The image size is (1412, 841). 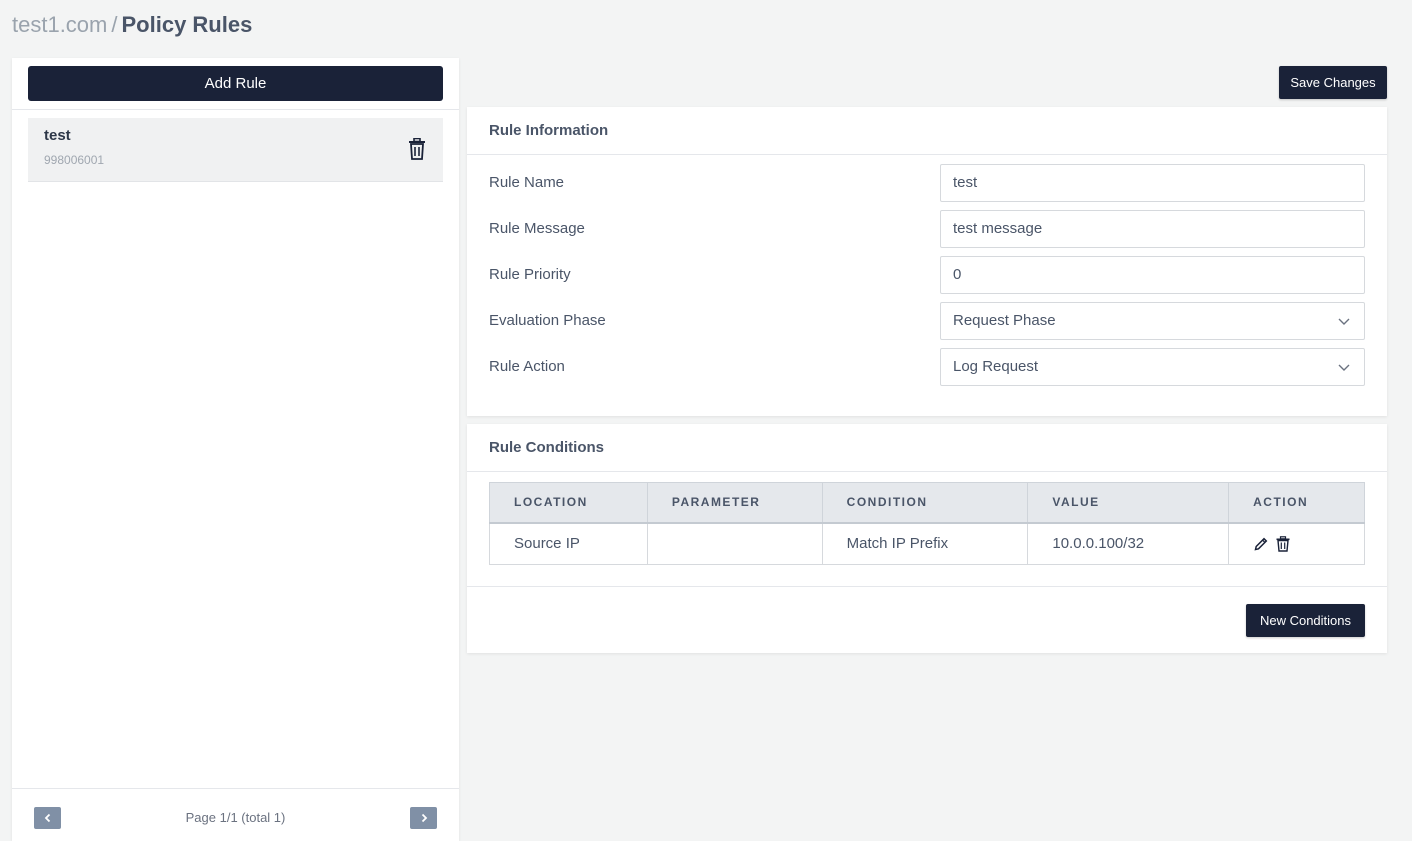 What do you see at coordinates (537, 228) in the screenshot?
I see `field-label: Rule Message` at bounding box center [537, 228].